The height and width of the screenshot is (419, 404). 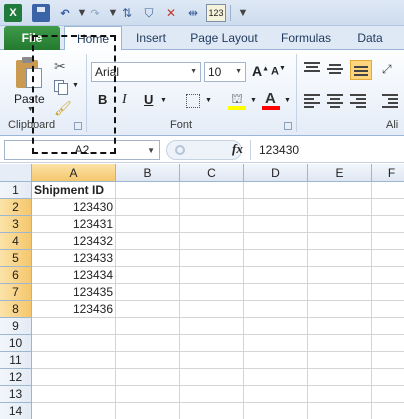 What do you see at coordinates (102, 99) in the screenshot?
I see `bold-button: B` at bounding box center [102, 99].